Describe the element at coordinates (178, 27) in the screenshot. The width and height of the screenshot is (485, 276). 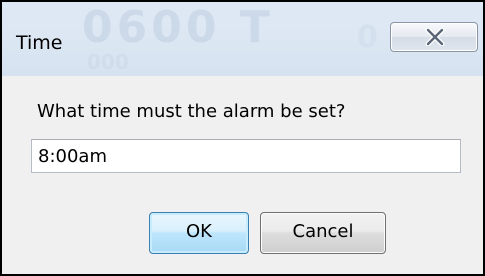
I see `background-ghost-text: 0600 T` at that location.